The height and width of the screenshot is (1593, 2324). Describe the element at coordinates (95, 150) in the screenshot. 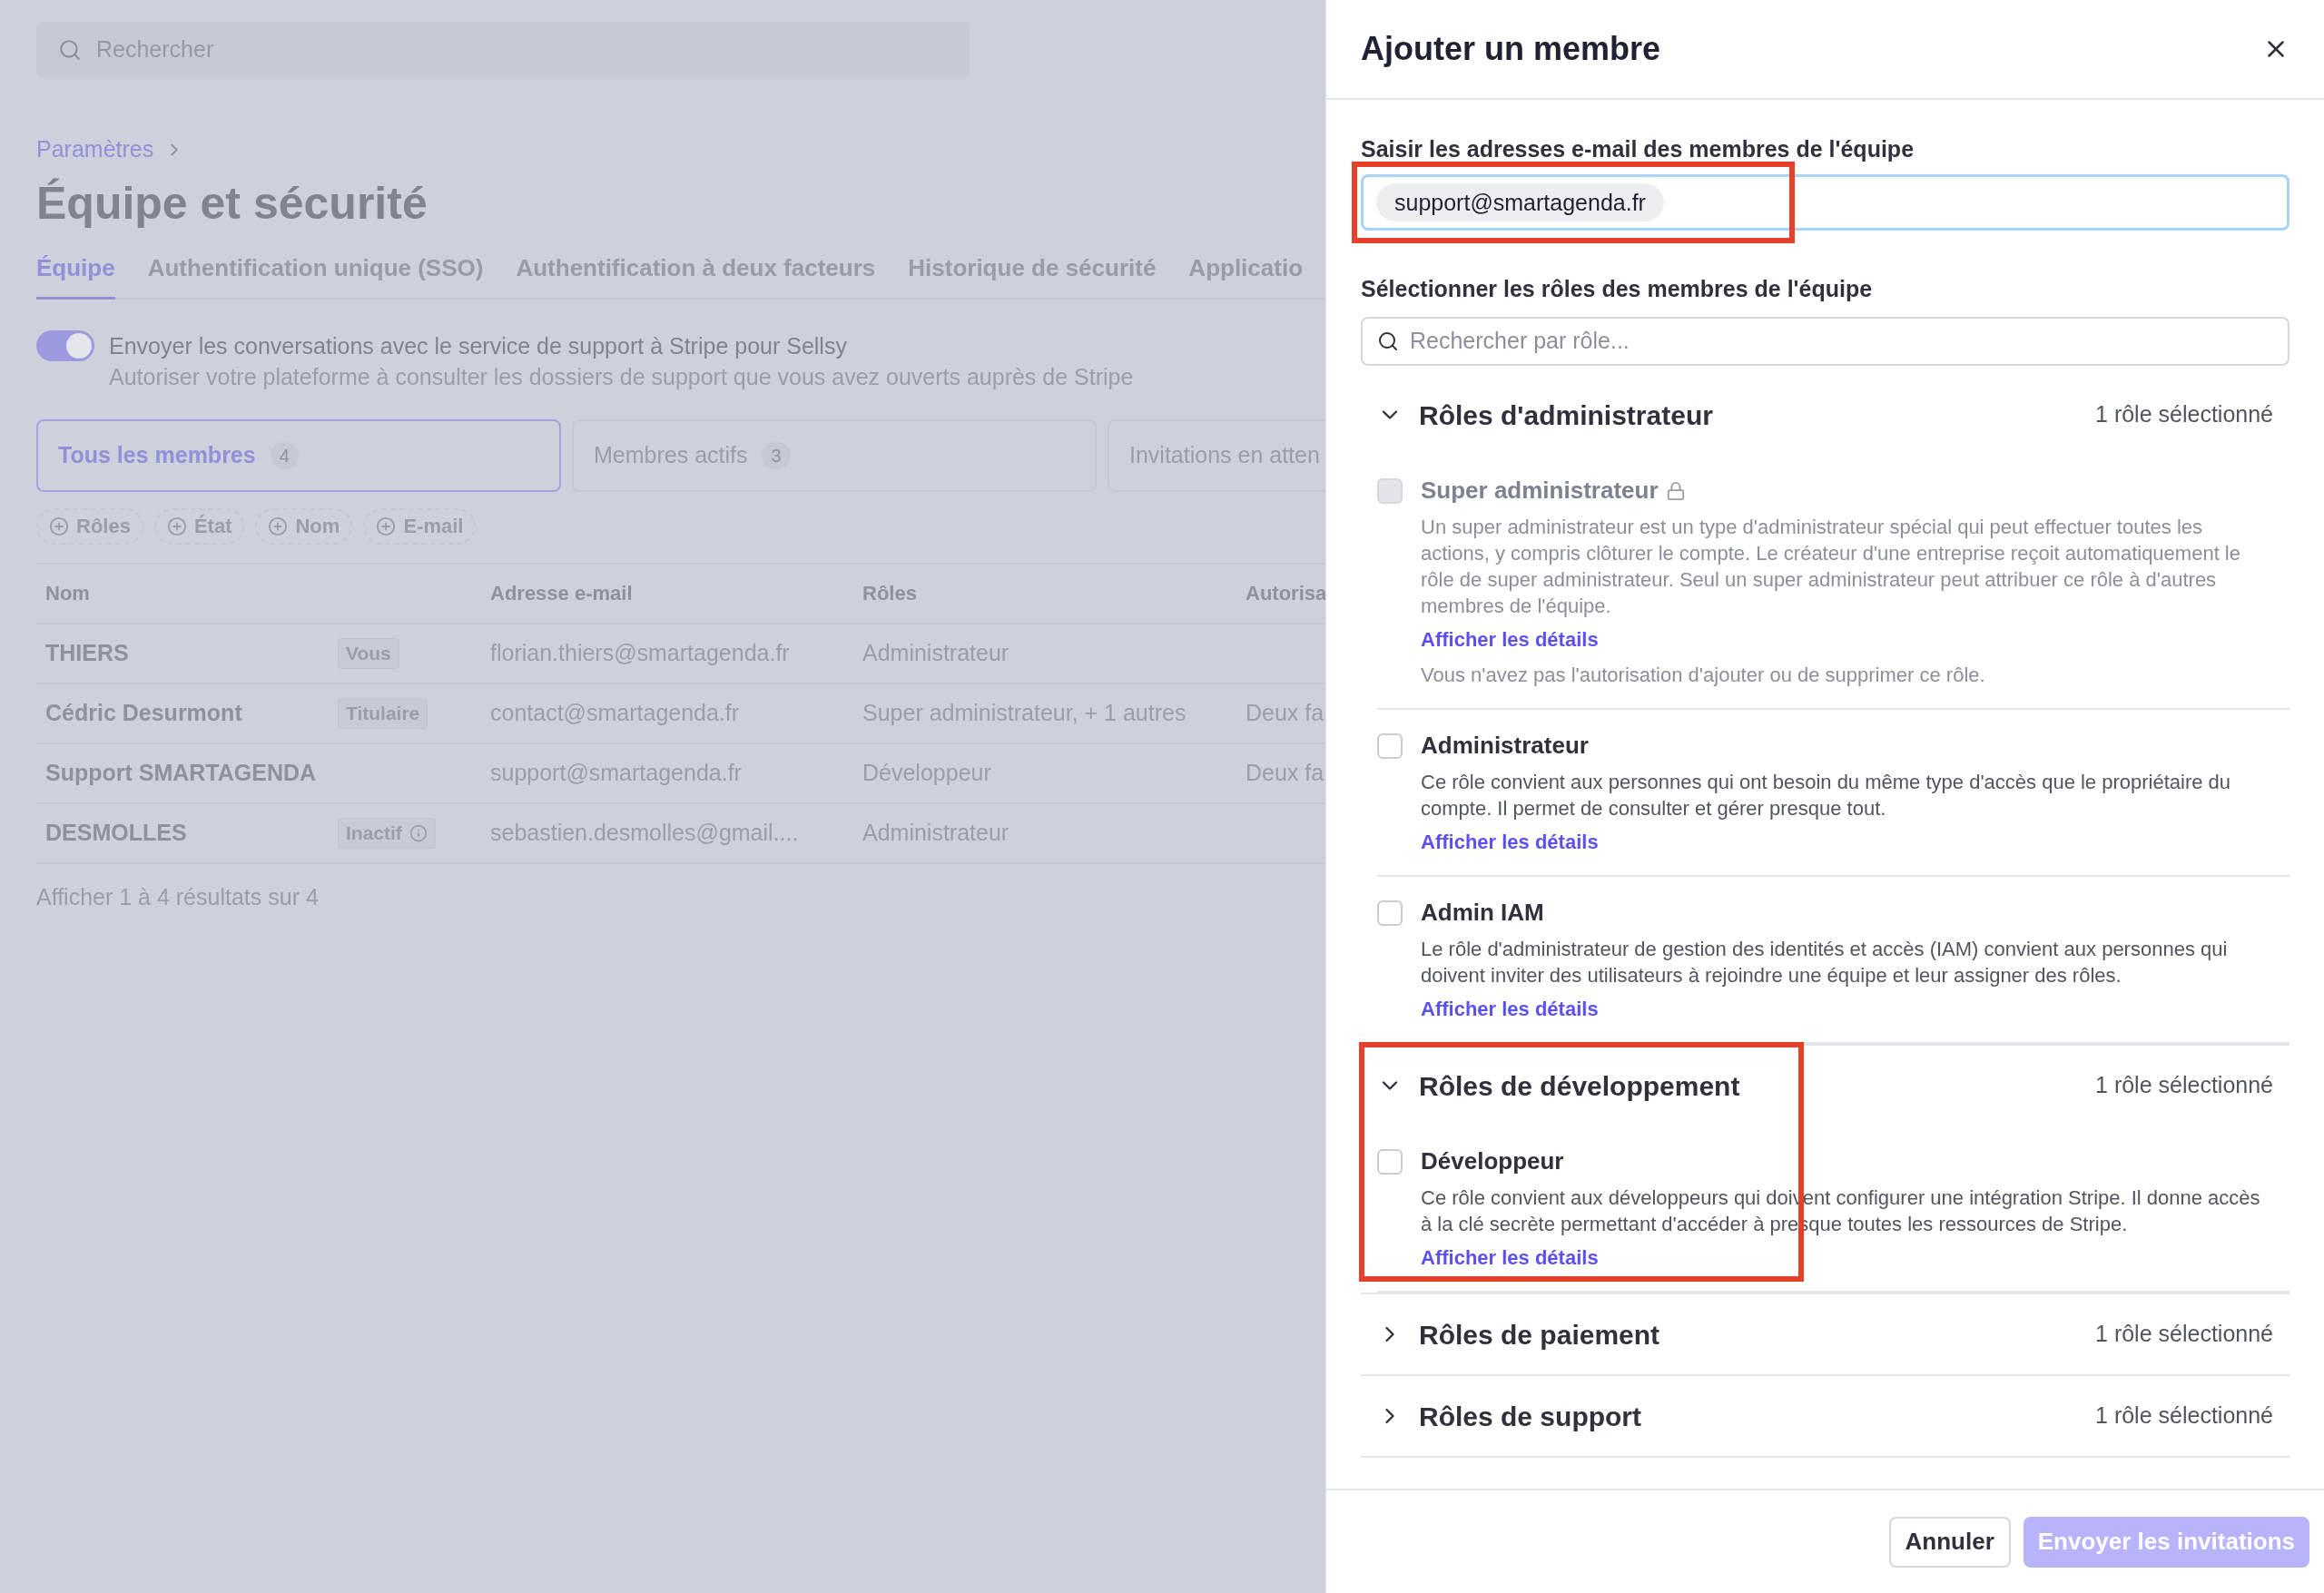

I see `breadcrumb-link: Paramètres` at that location.